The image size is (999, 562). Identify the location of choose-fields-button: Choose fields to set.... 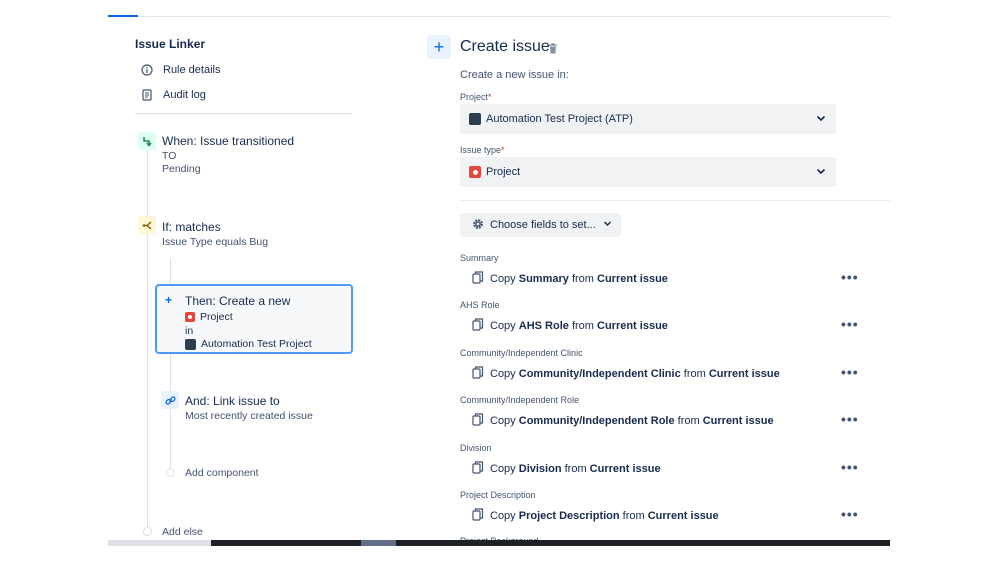
(540, 225).